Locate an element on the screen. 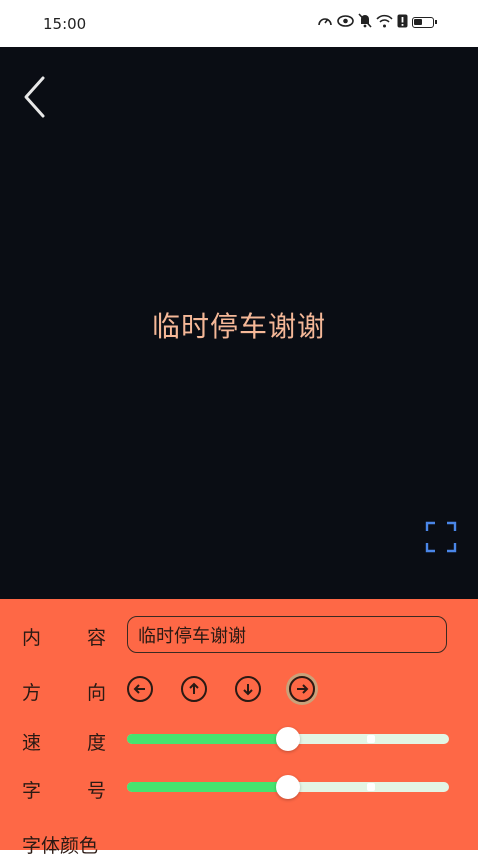  speed-slider-thumb is located at coordinates (288, 739).